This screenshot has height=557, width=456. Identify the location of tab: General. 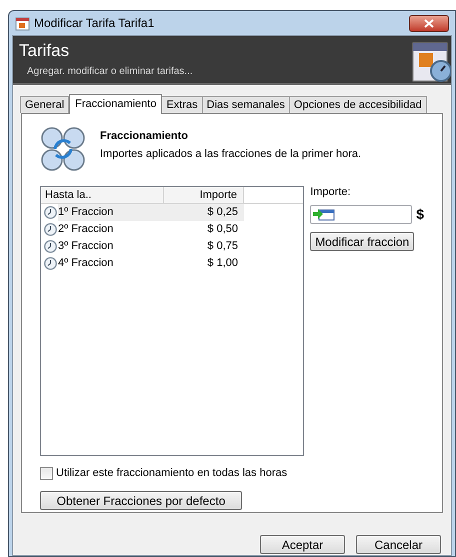
(45, 104).